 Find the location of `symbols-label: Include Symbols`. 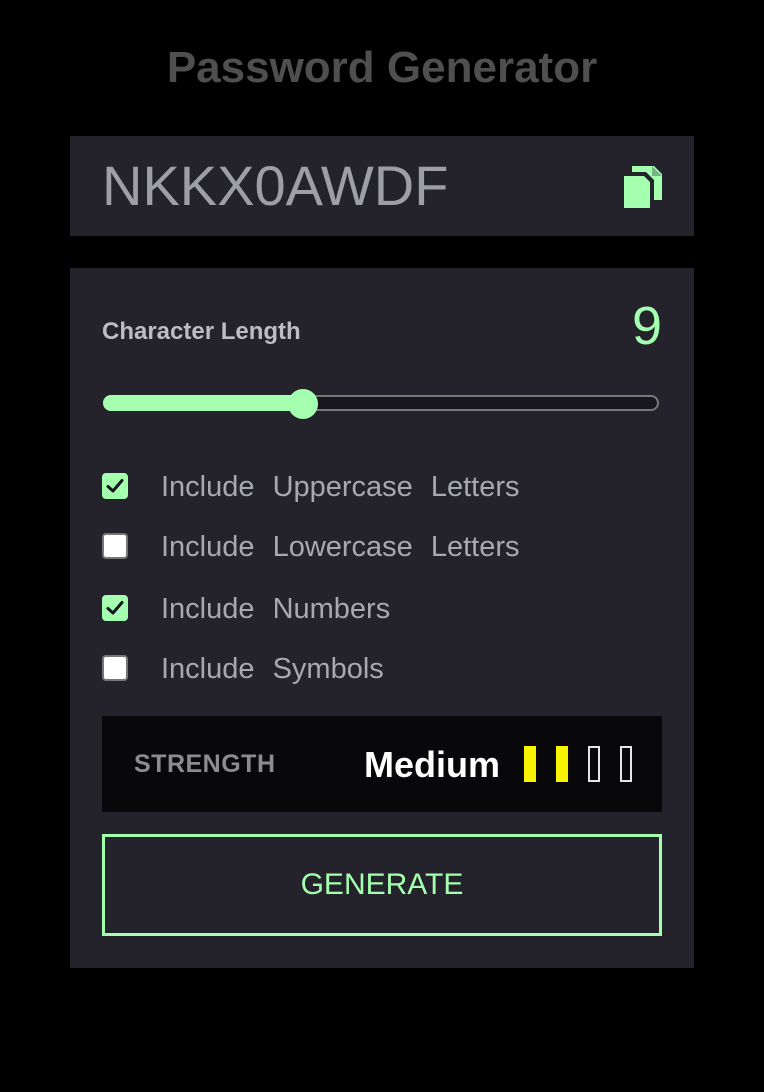

symbols-label: Include Symbols is located at coordinates (272, 669).